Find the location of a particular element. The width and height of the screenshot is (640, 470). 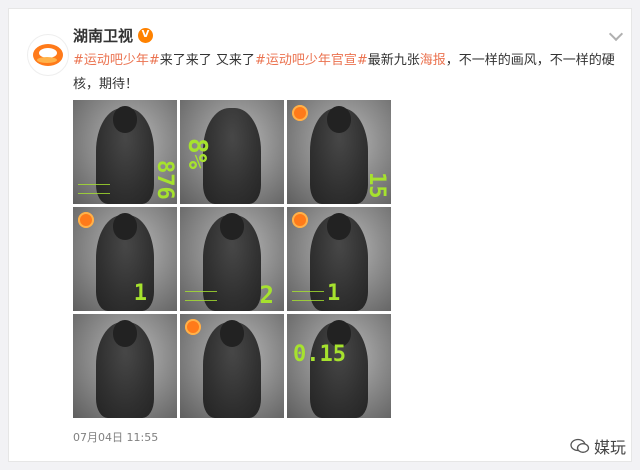

poster-stat-text: 8% is located at coordinates (197, 154).